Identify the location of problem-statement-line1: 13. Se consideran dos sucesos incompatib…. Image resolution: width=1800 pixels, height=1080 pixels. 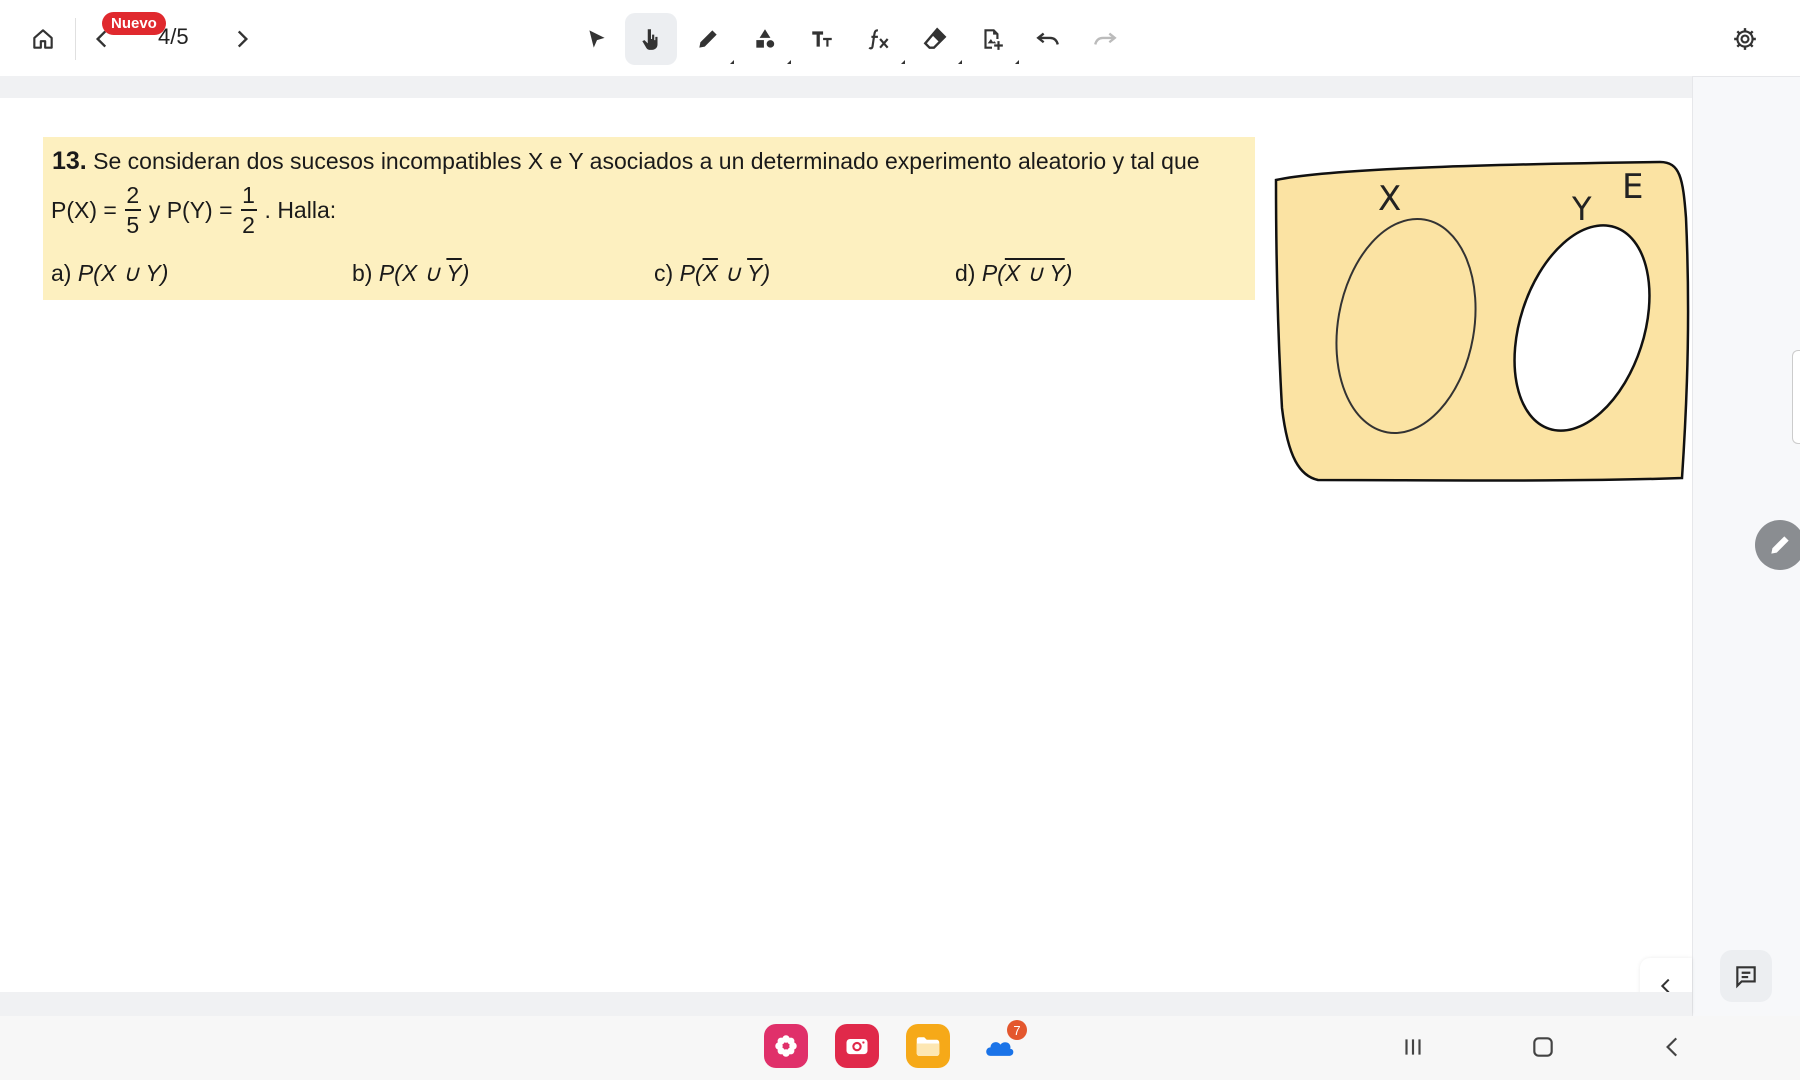
(626, 161).